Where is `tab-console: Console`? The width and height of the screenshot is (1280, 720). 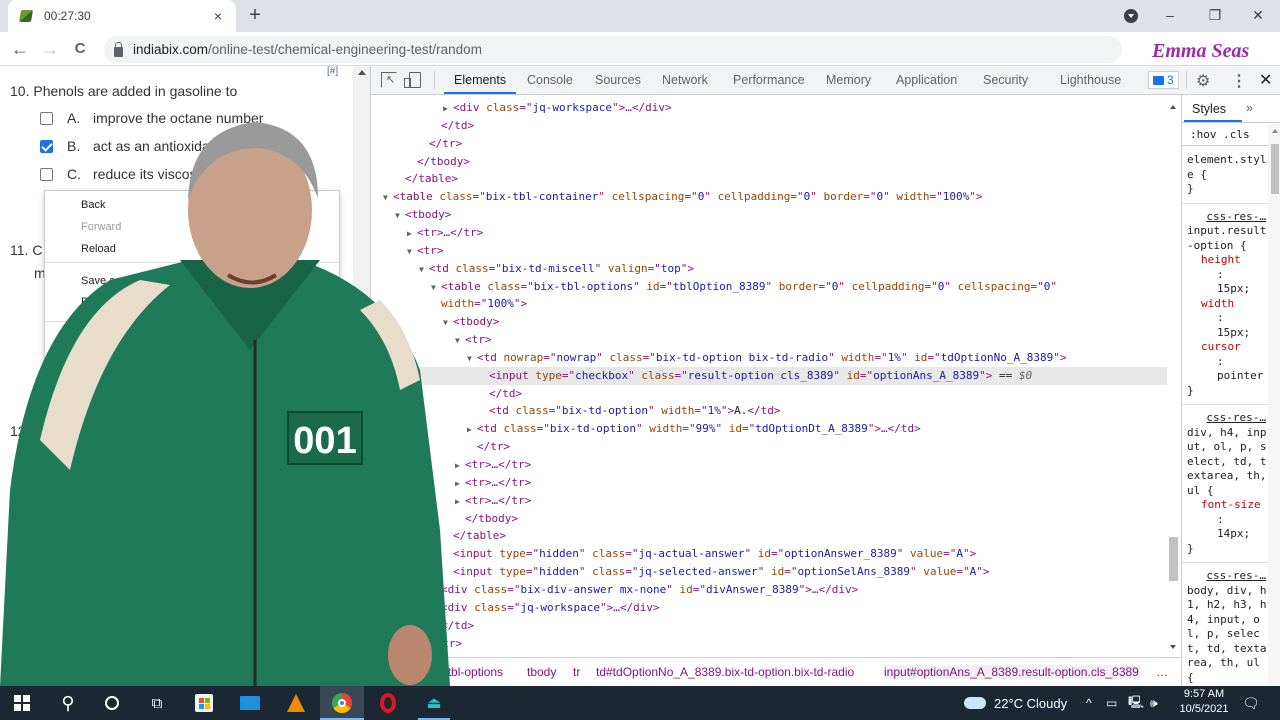
tab-console: Console is located at coordinates (550, 80).